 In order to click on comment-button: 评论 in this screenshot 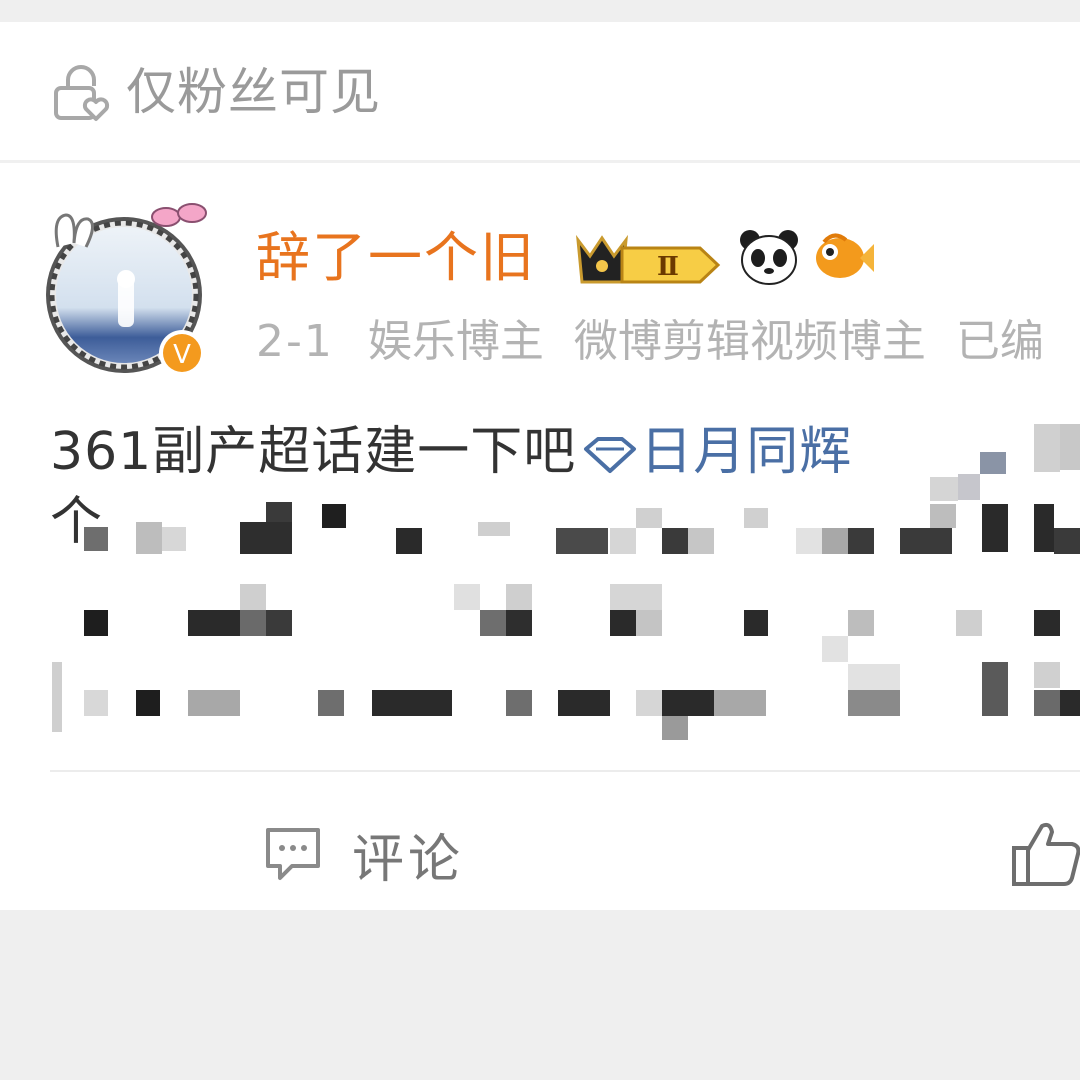, I will do `click(363, 854)`.